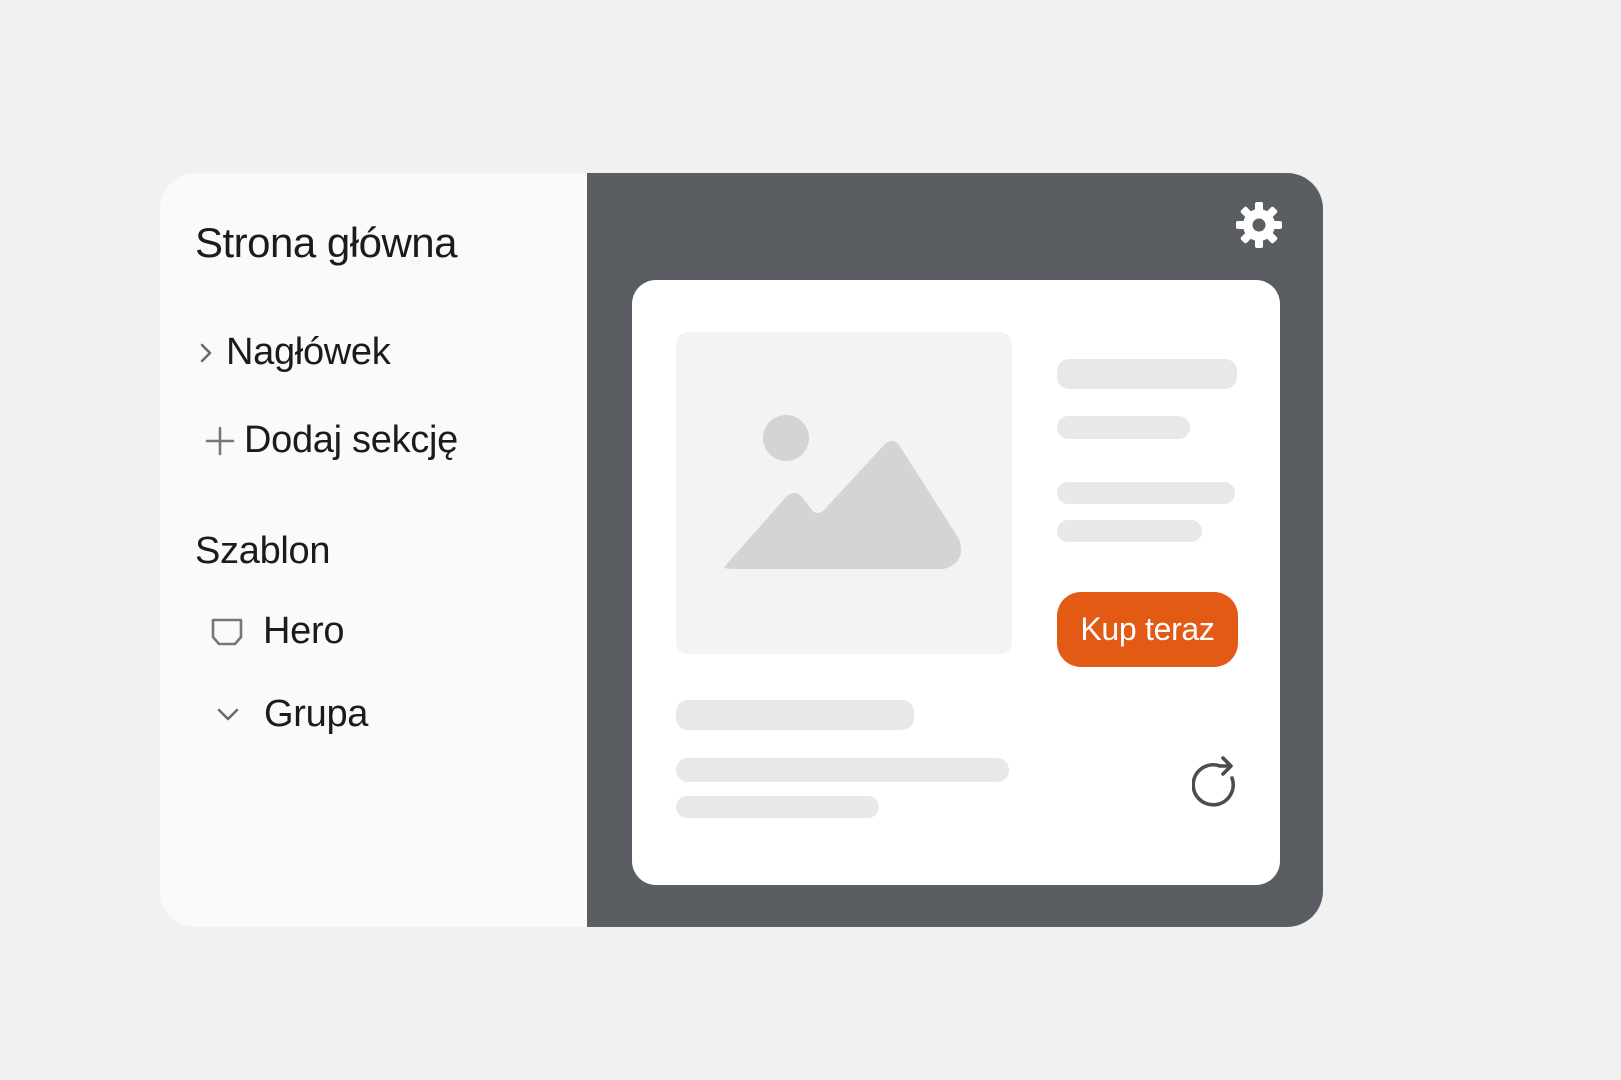 This screenshot has width=1621, height=1080. I want to click on add-section-label: Dodaj sekcję, so click(351, 440).